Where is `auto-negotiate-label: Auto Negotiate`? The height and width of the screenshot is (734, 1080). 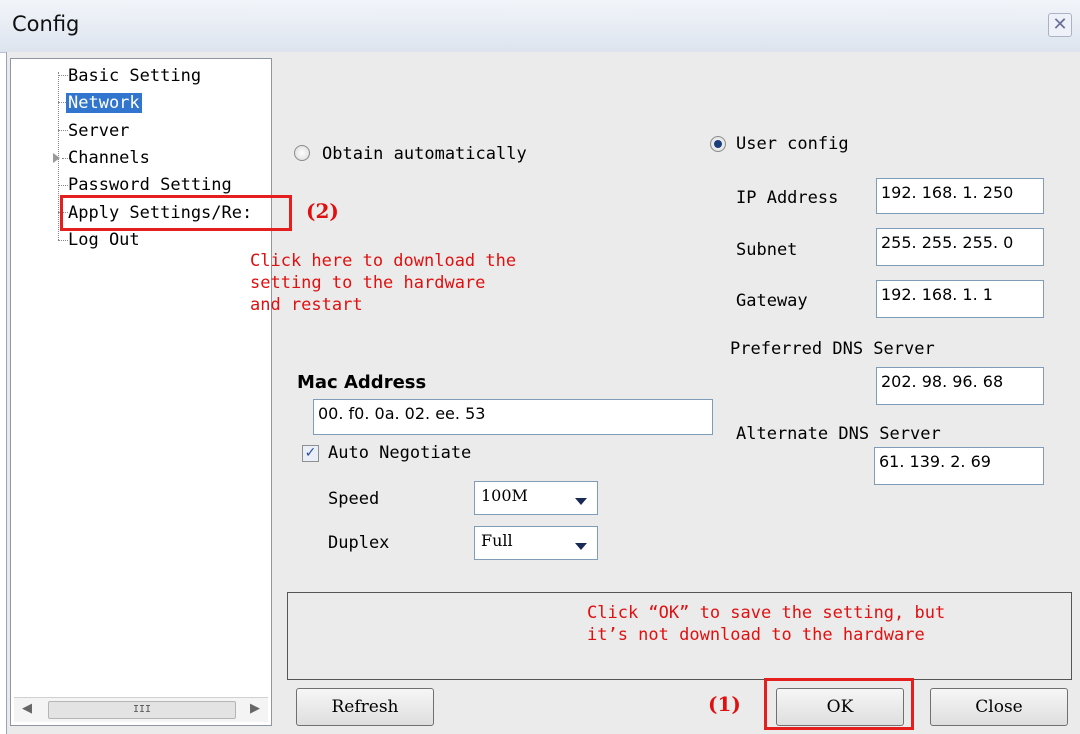
auto-negotiate-label: Auto Negotiate is located at coordinates (400, 453).